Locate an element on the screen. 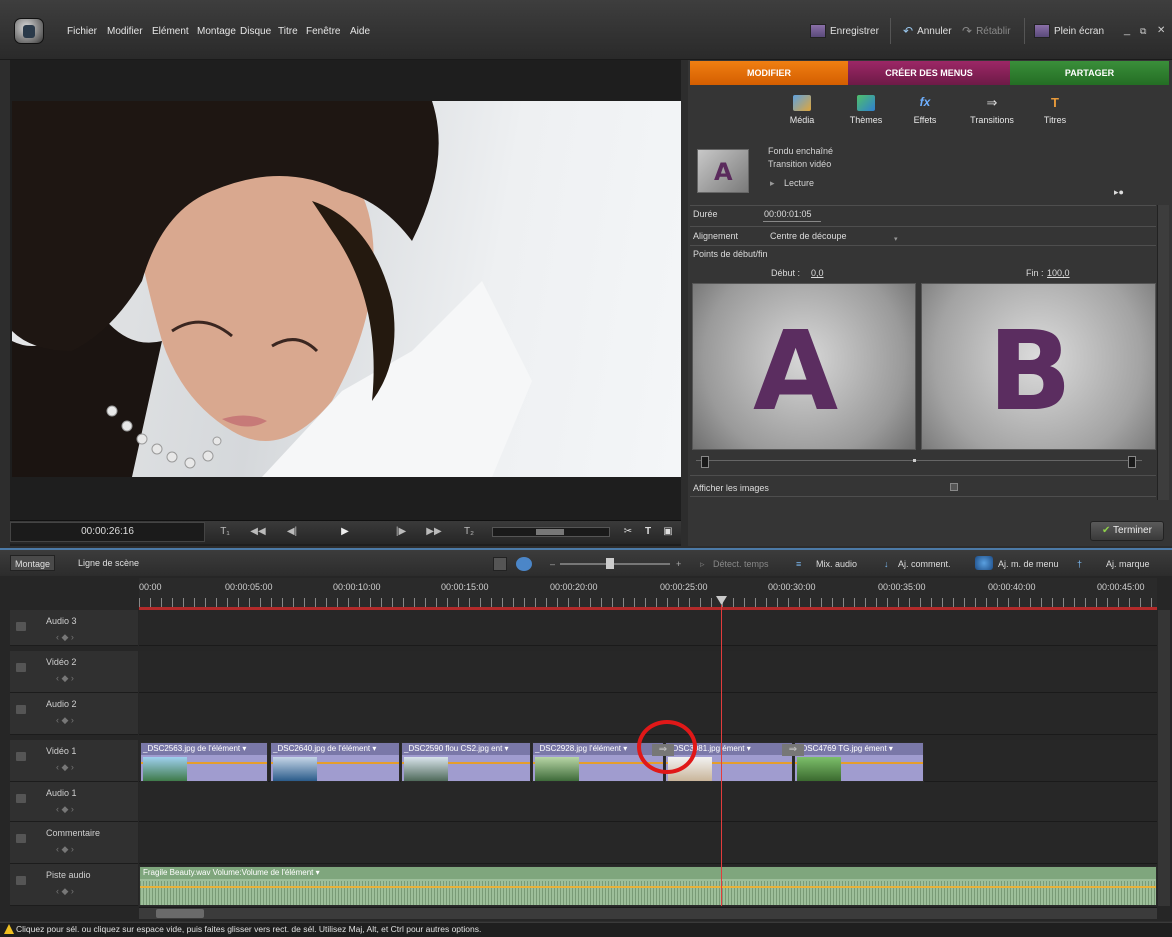 This screenshot has height=937, width=1172. transition-play-label: Lecture is located at coordinates (799, 183).